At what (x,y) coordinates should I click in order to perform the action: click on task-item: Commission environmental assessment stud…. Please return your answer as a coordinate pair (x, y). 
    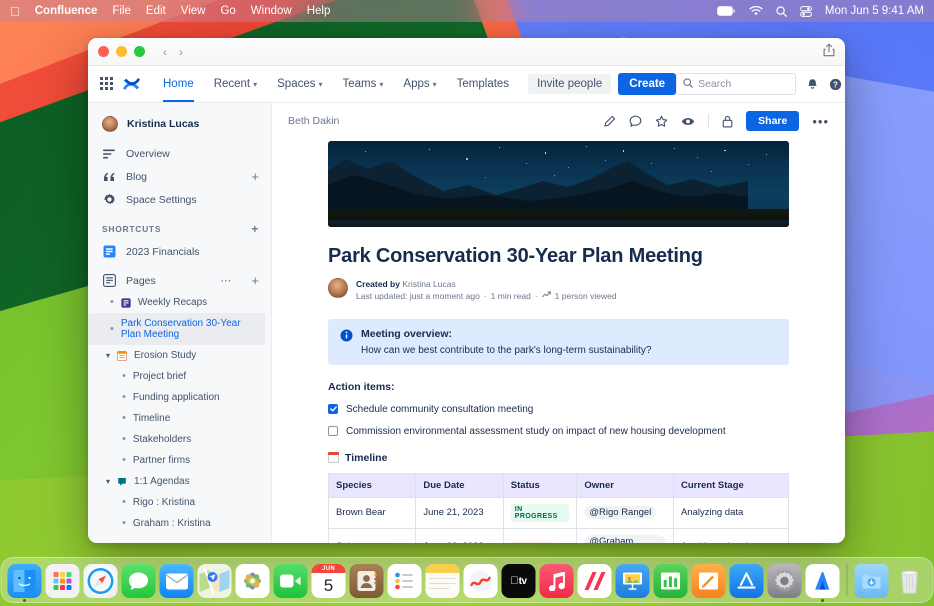
    Looking at the image, I should click on (558, 431).